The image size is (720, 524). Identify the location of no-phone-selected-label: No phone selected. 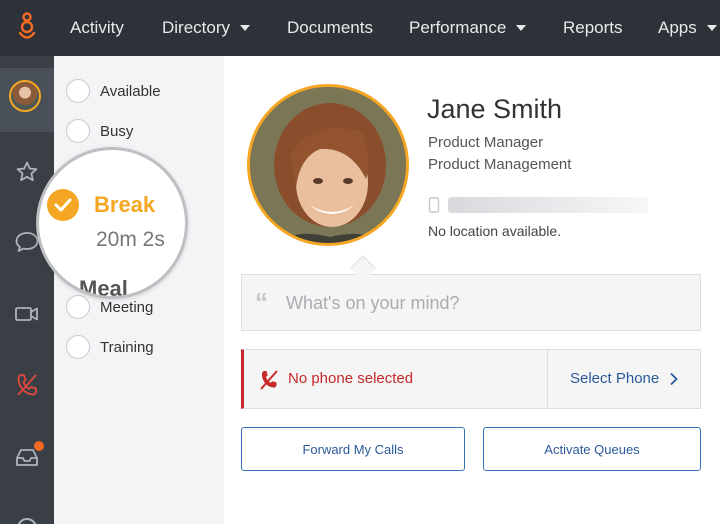
(351, 378).